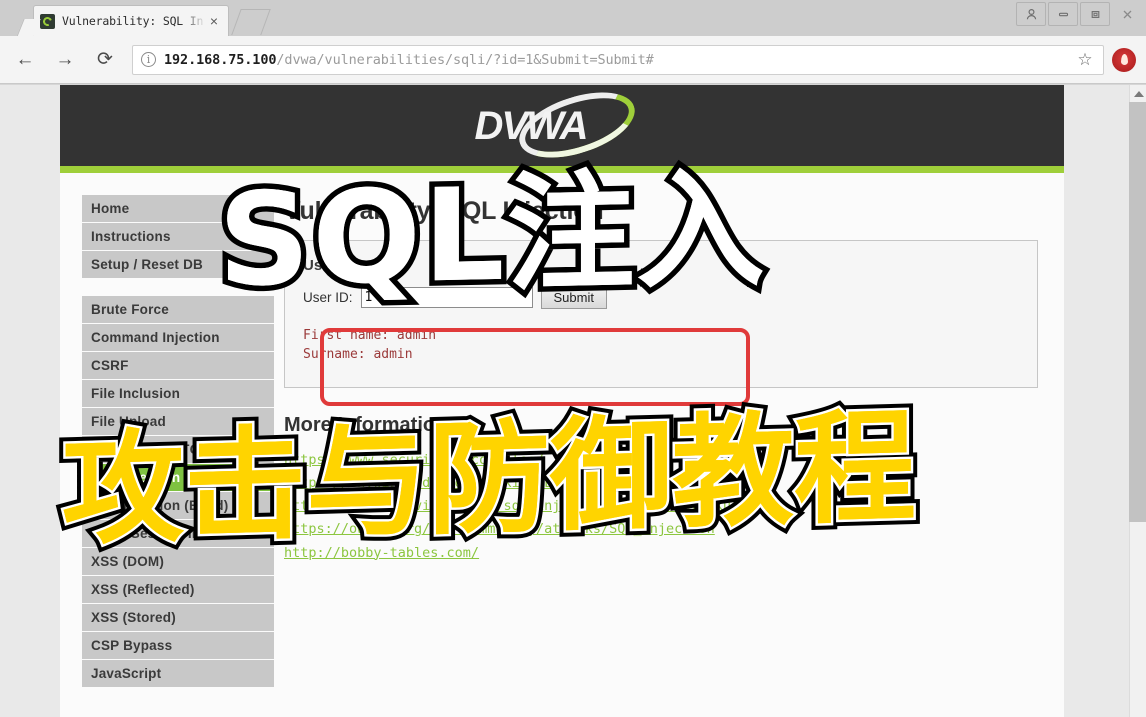 Image resolution: width=1146 pixels, height=717 pixels. What do you see at coordinates (1127, 14) in the screenshot?
I see `window-close-icon` at bounding box center [1127, 14].